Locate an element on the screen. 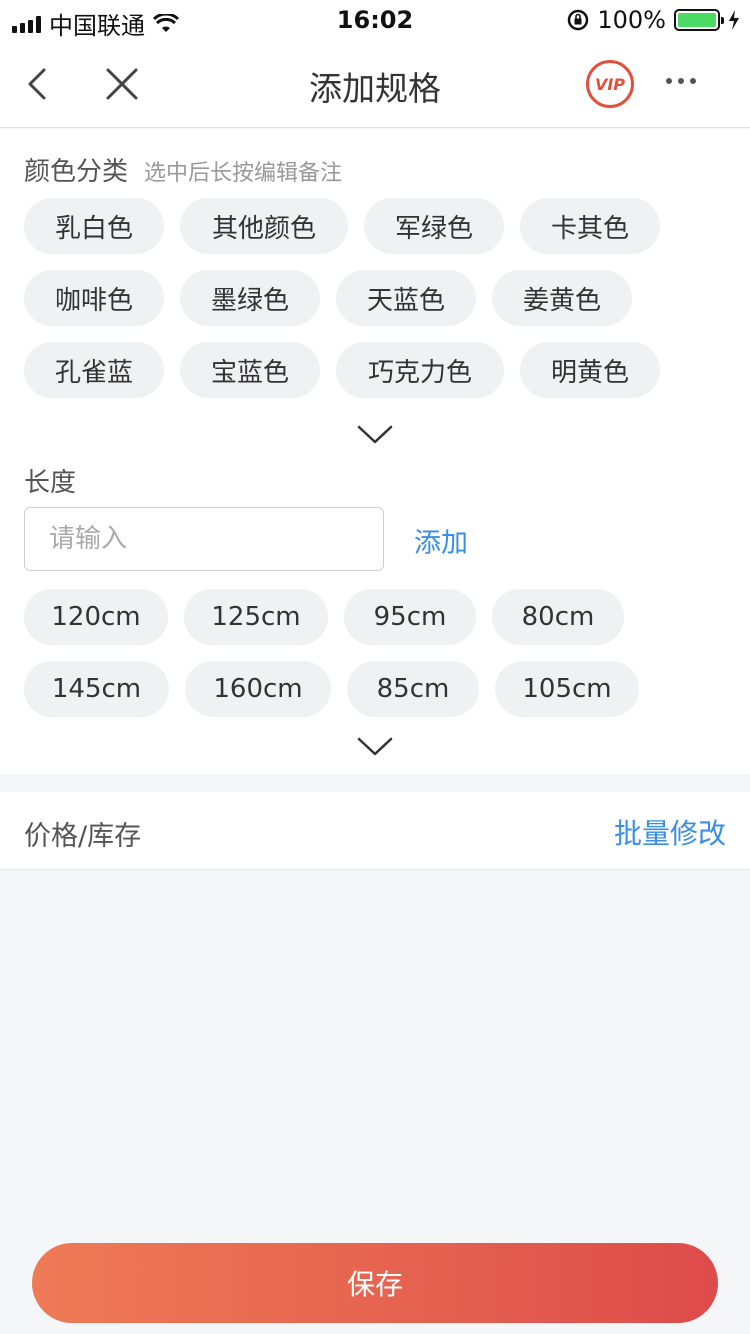  color-chip: 巧克力色 is located at coordinates (420, 370).